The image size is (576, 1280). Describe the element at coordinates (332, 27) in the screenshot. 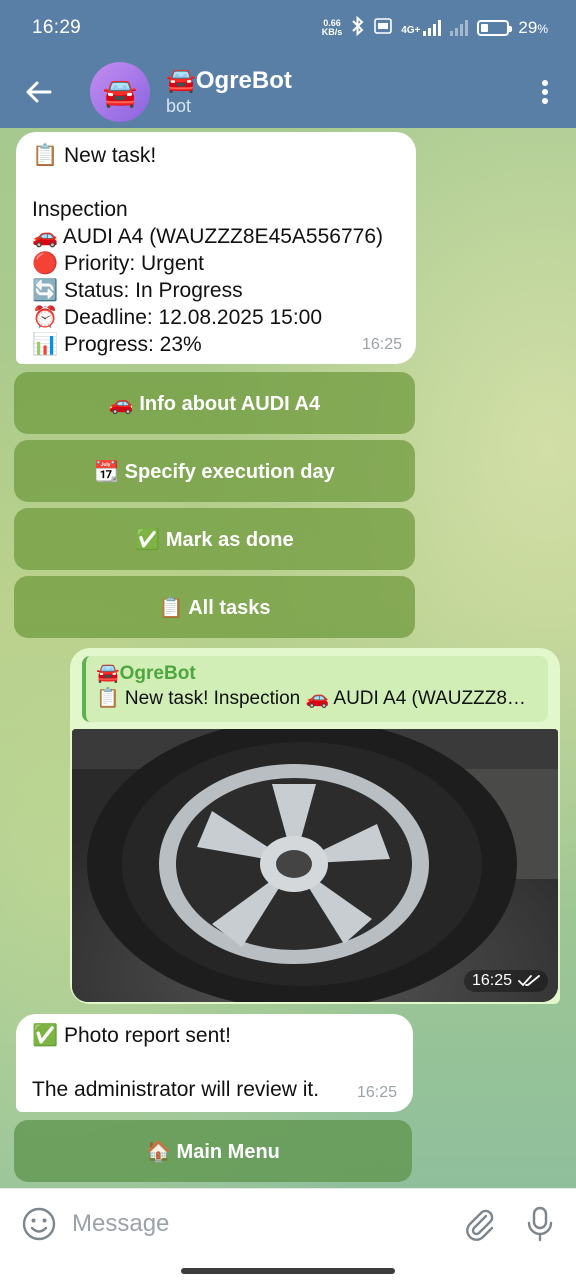

I see `net-speed: 0.66 KB/s` at that location.